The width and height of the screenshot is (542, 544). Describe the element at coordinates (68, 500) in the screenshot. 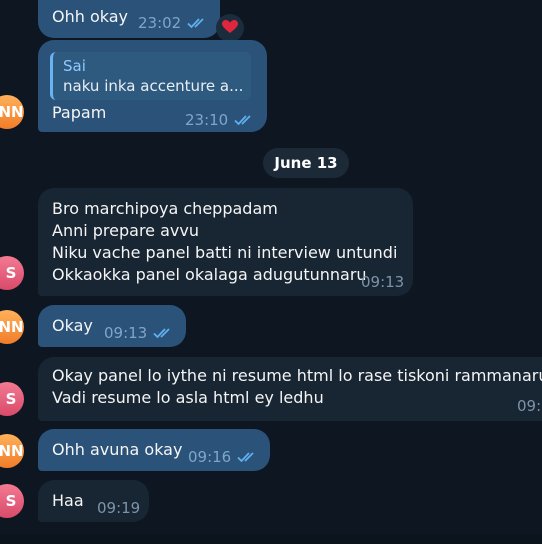

I see `message-text: Haa` at that location.